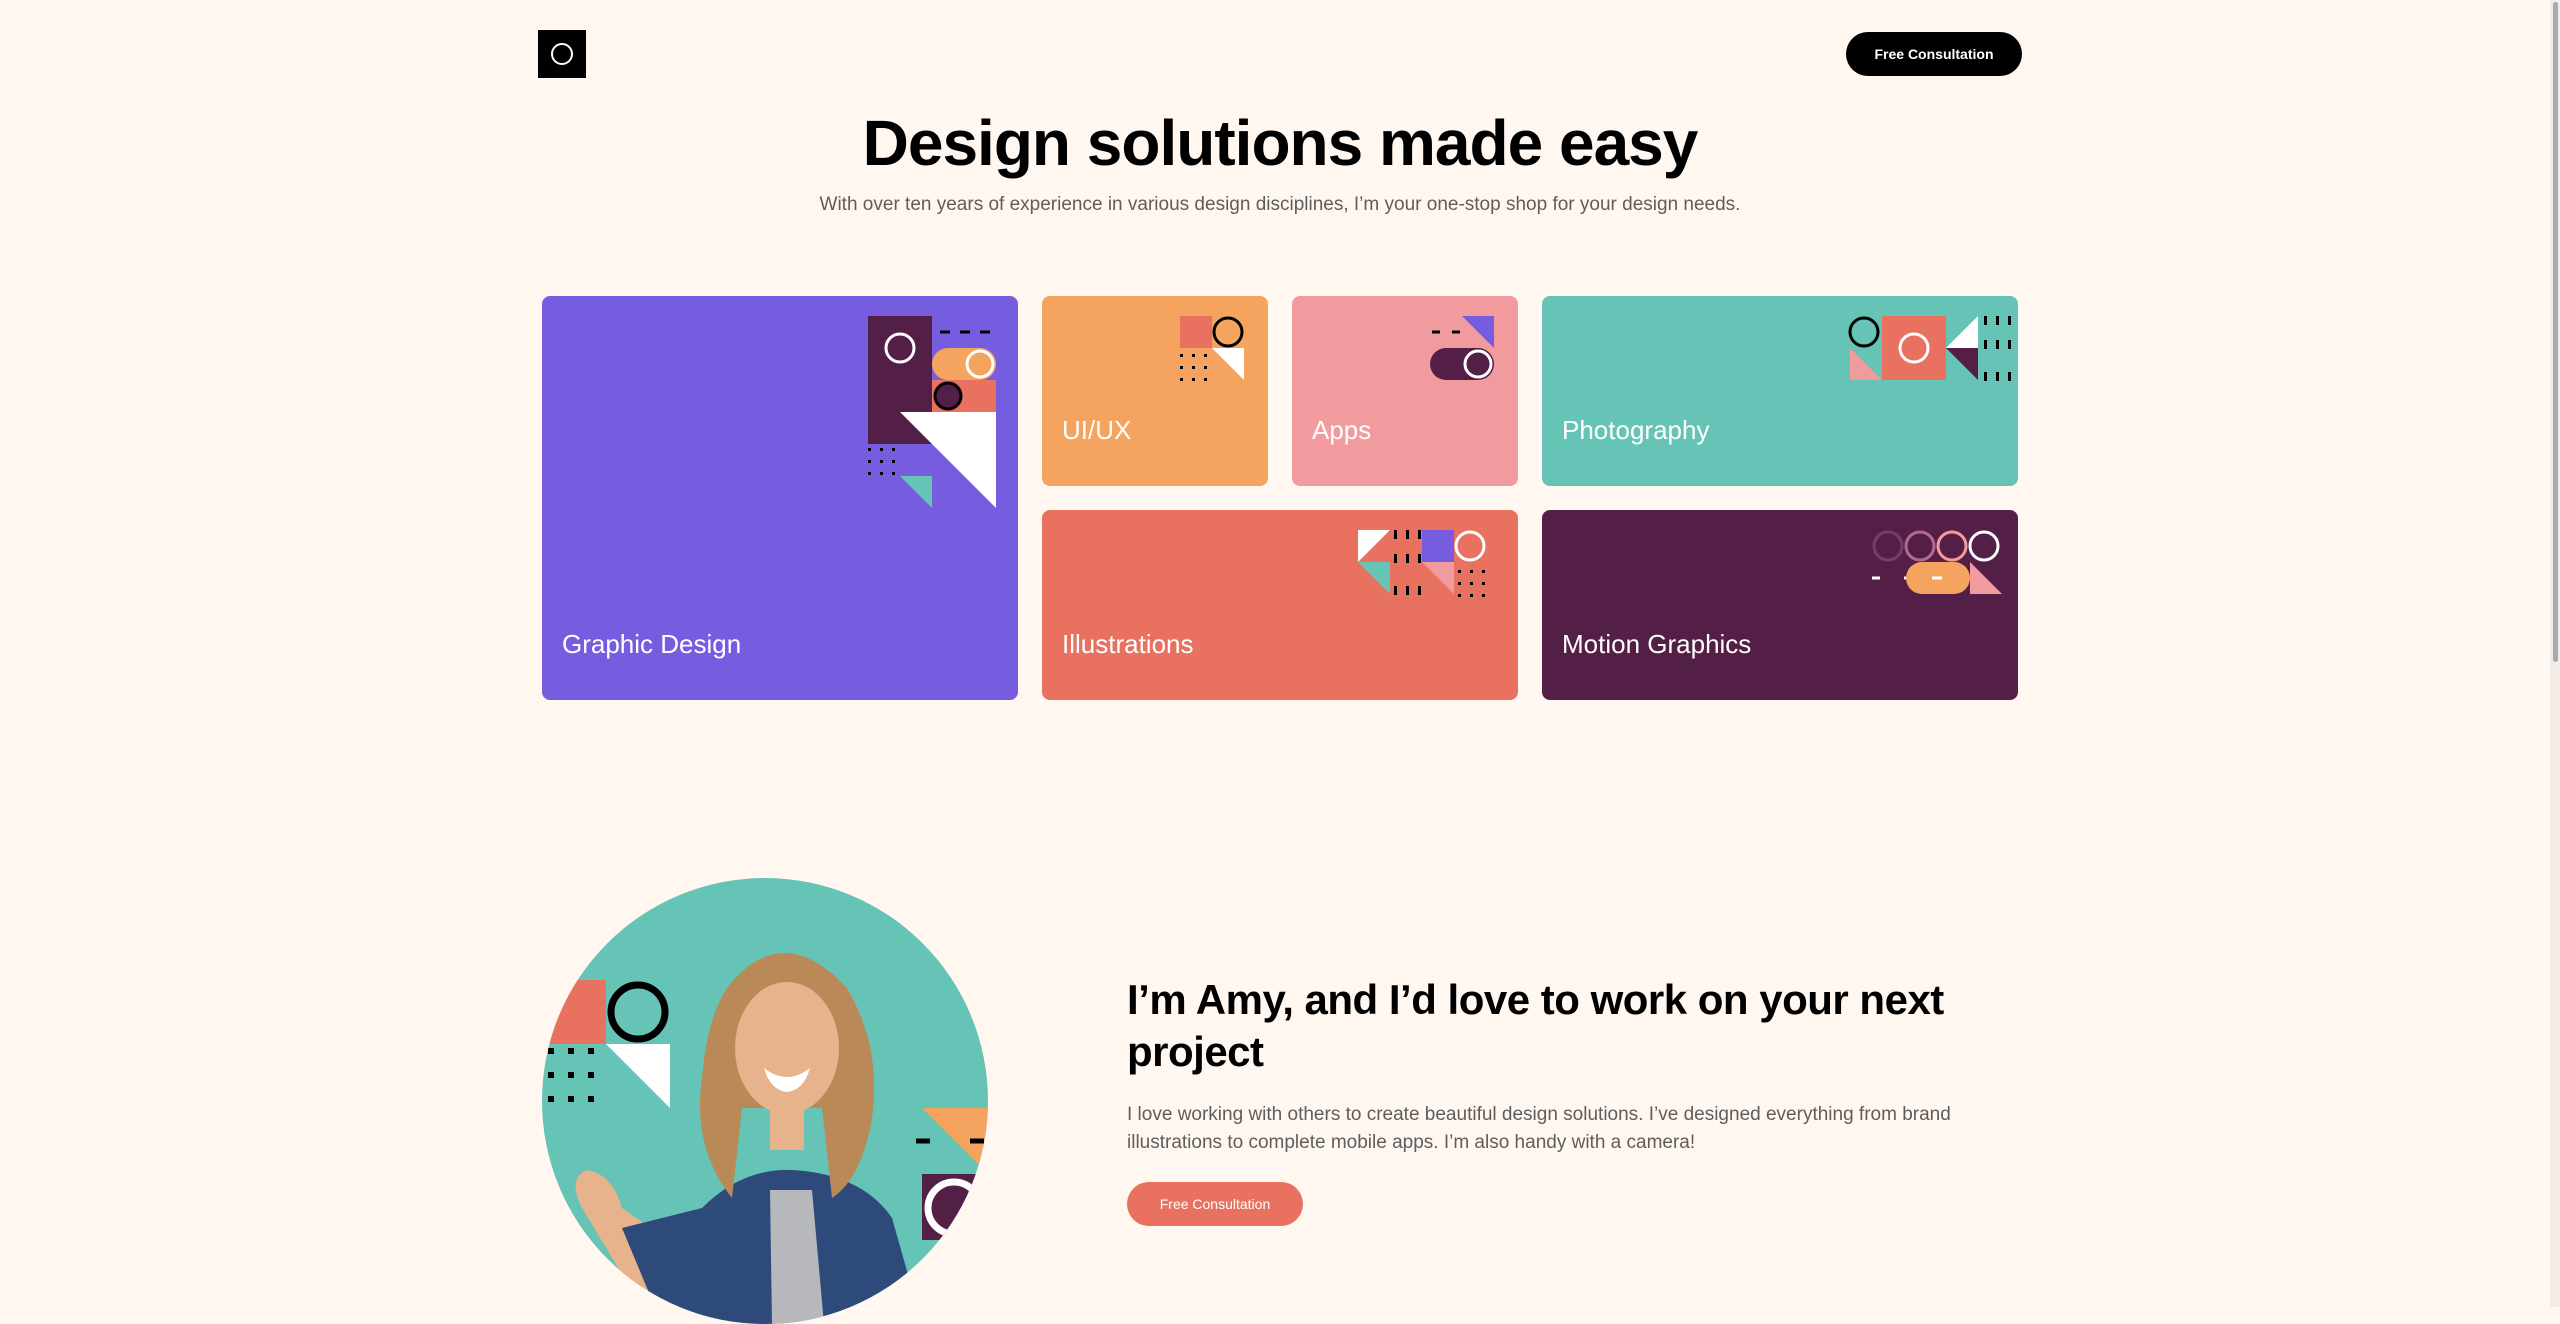 This screenshot has height=1324, width=2560. What do you see at coordinates (1342, 430) in the screenshot?
I see `service-label: Apps` at bounding box center [1342, 430].